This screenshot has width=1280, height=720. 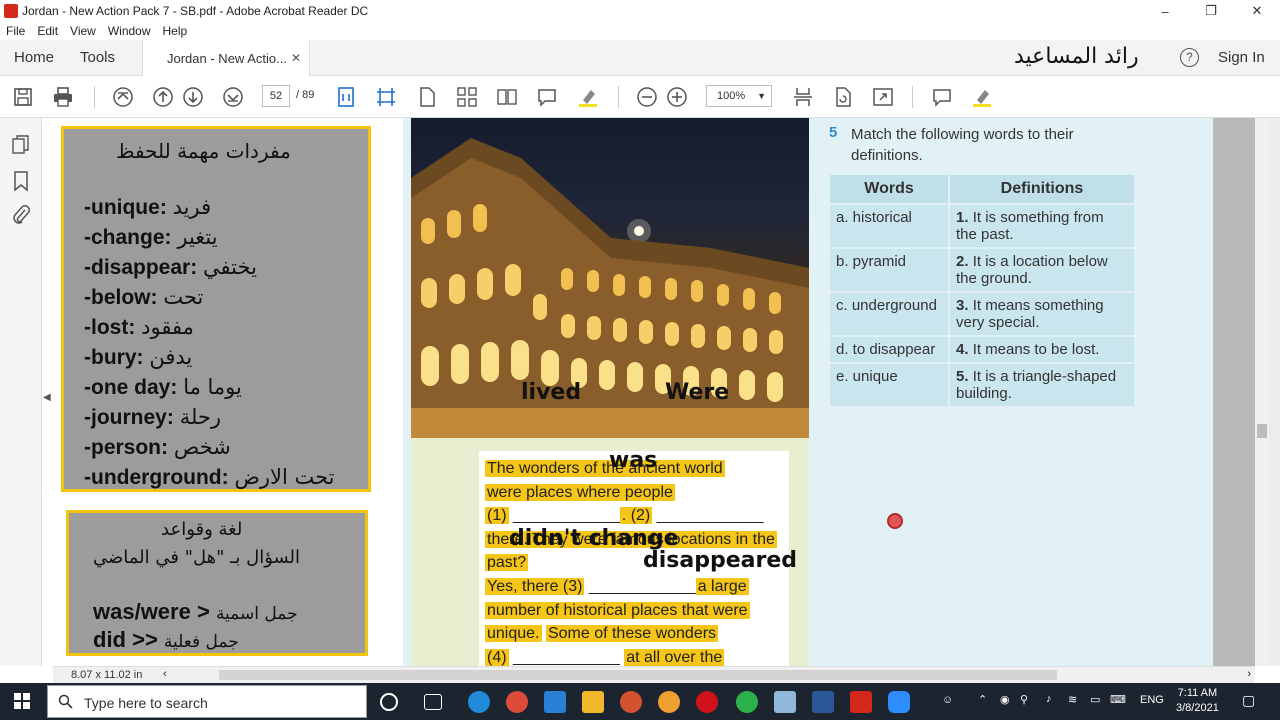 What do you see at coordinates (593, 702) in the screenshot?
I see `file-explorer-icon` at bounding box center [593, 702].